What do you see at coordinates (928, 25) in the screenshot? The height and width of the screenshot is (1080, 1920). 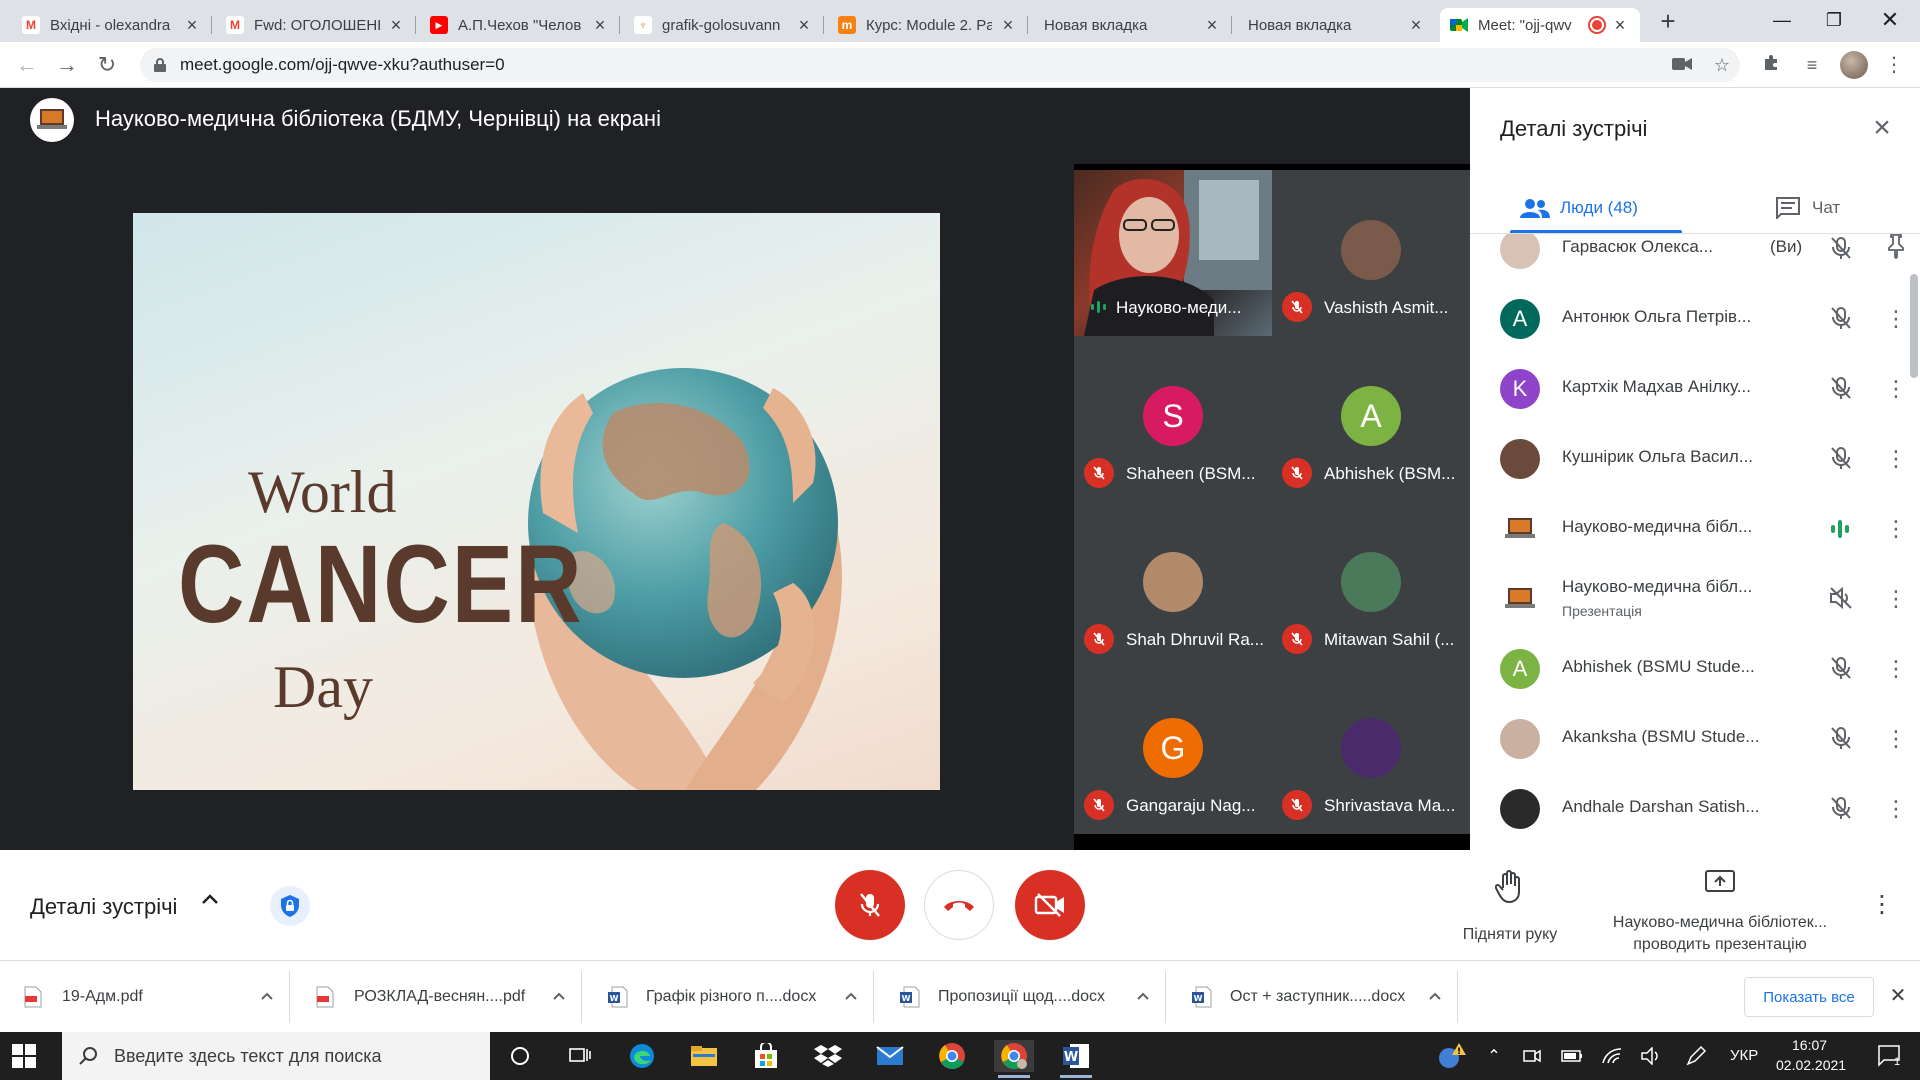 I see `browser-tab: m Курс: Module 2. Pa ×` at bounding box center [928, 25].